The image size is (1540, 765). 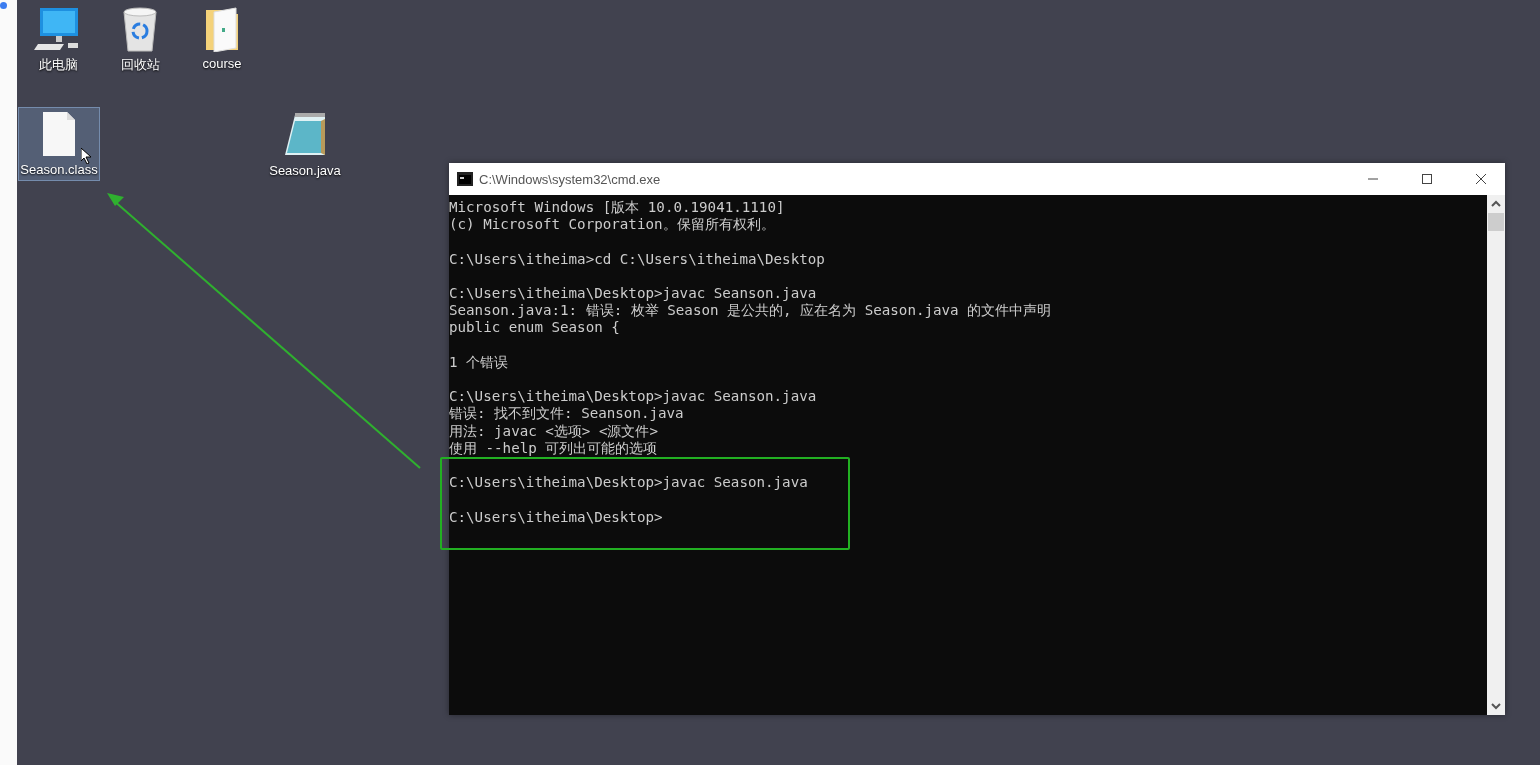 I want to click on close-icon, so click(x=1481, y=179).